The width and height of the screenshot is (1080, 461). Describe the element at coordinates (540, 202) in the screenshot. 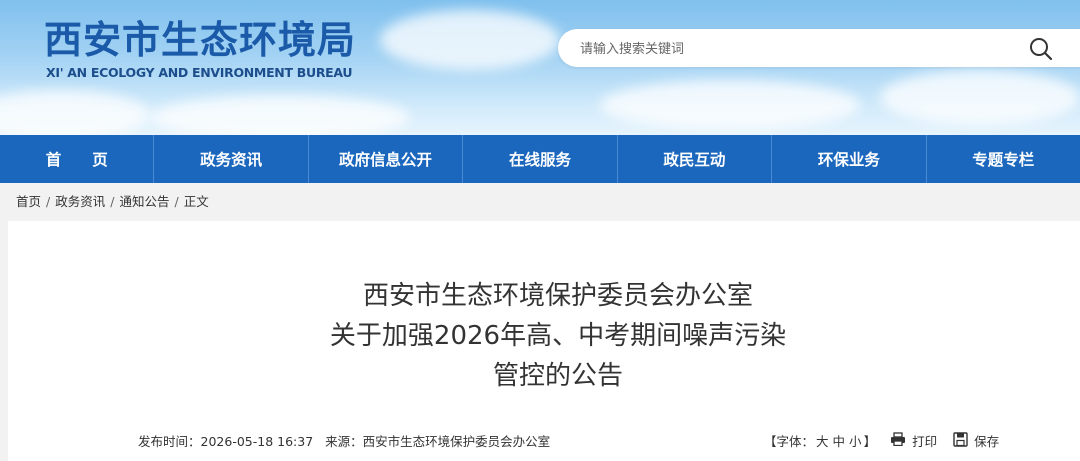

I see `breadcrumb: 首页 / 政务资讯 / 通知公告 / 正文` at that location.